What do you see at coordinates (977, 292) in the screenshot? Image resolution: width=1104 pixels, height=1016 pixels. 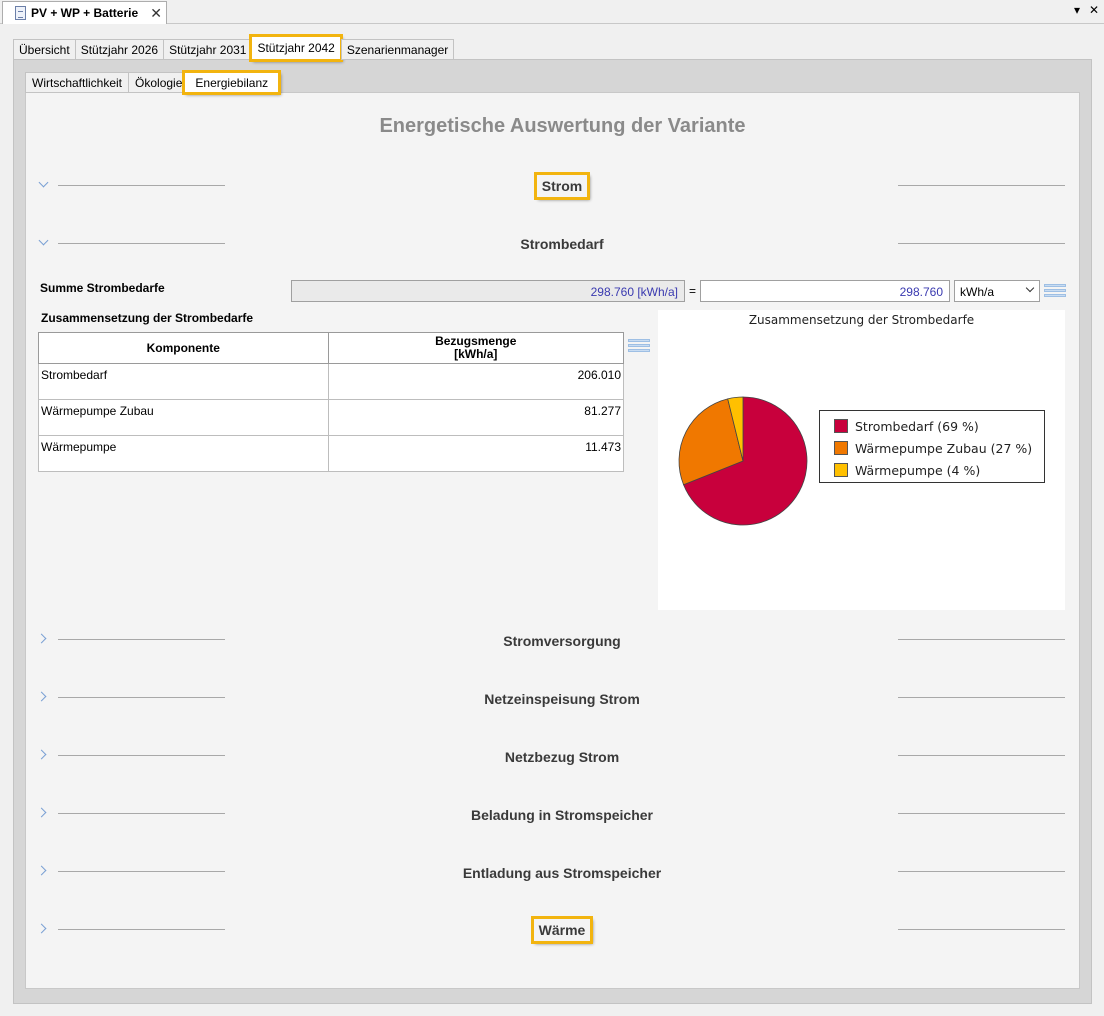 I see `unit-select-value: kWh/a` at bounding box center [977, 292].